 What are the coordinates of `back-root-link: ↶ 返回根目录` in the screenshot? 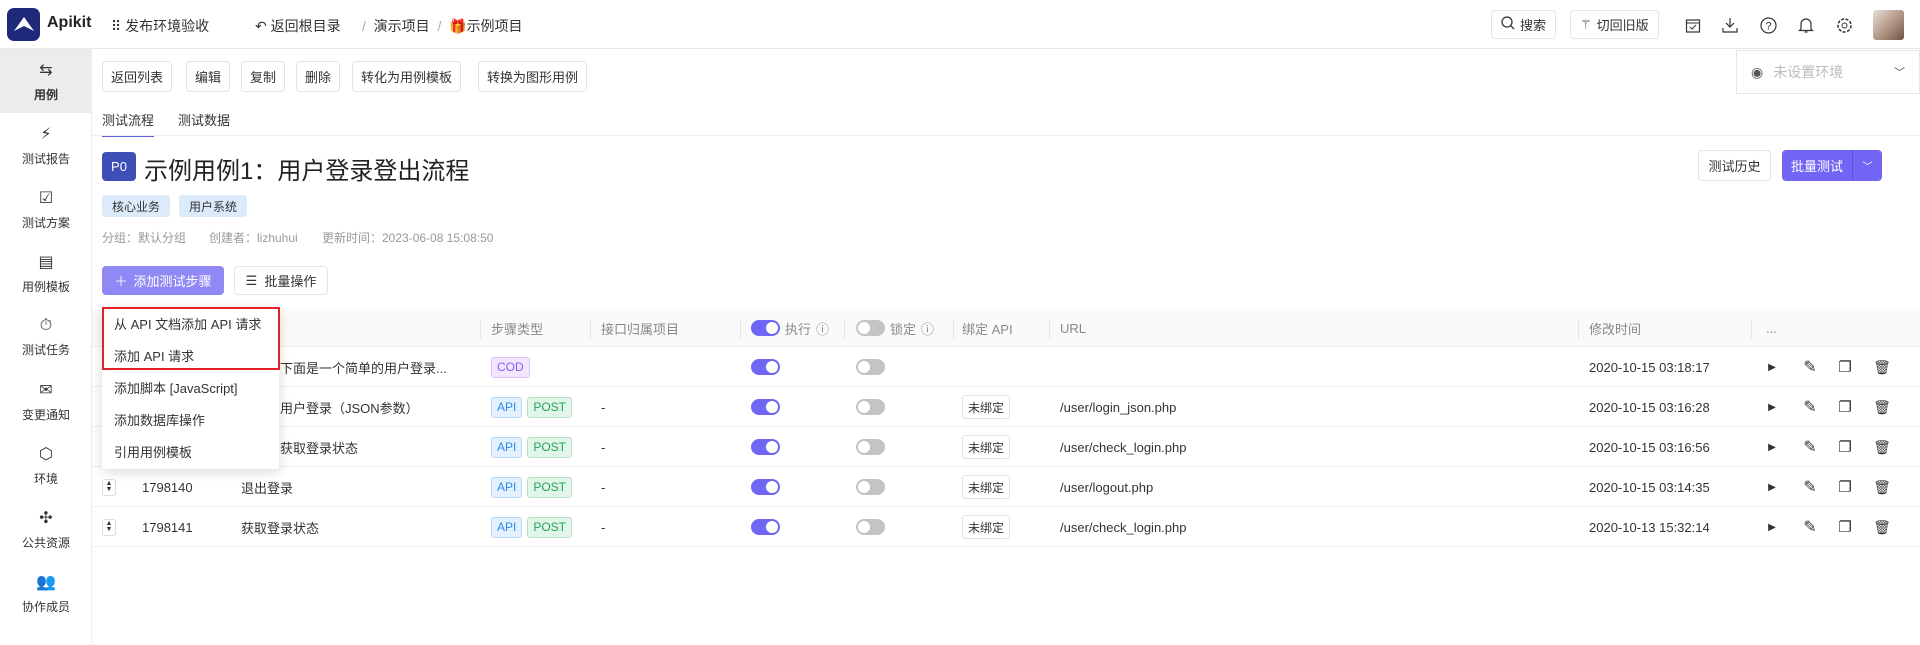 It's located at (298, 26).